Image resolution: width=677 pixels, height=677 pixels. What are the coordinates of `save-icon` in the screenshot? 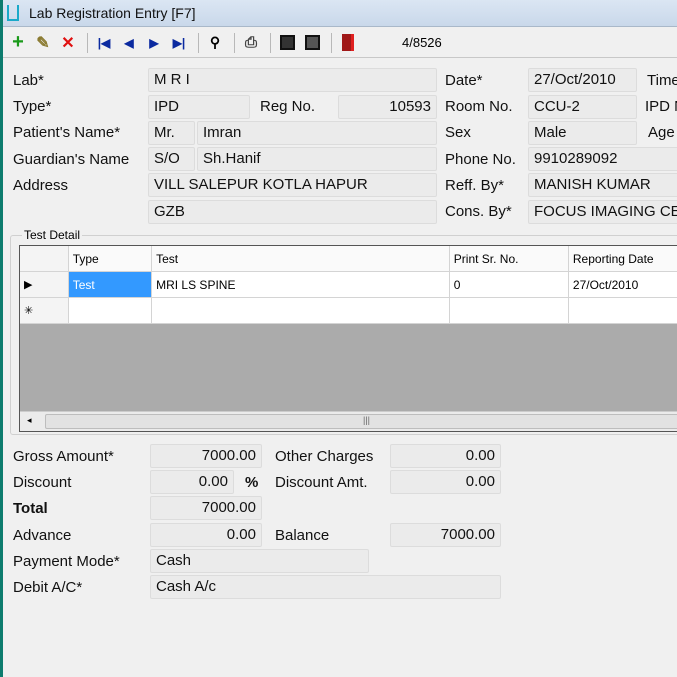 It's located at (287, 43).